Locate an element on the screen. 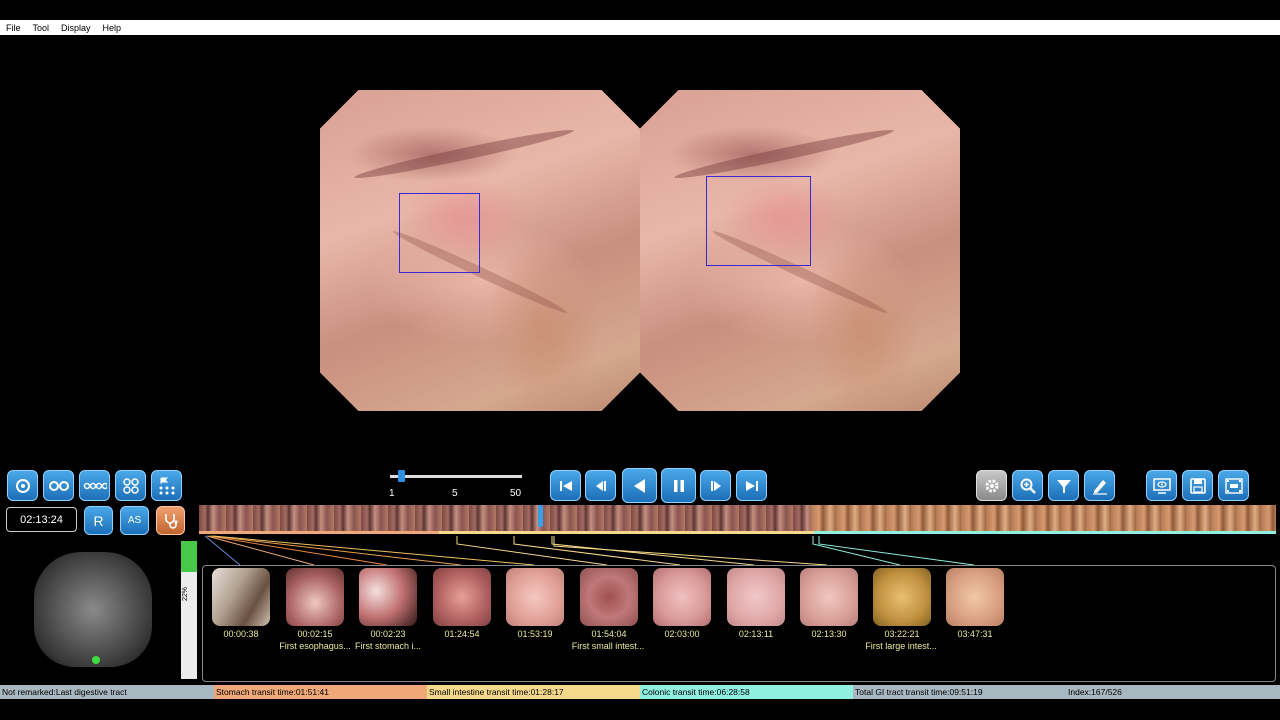 The image size is (1280, 720). timeline-position-marker is located at coordinates (540, 516).